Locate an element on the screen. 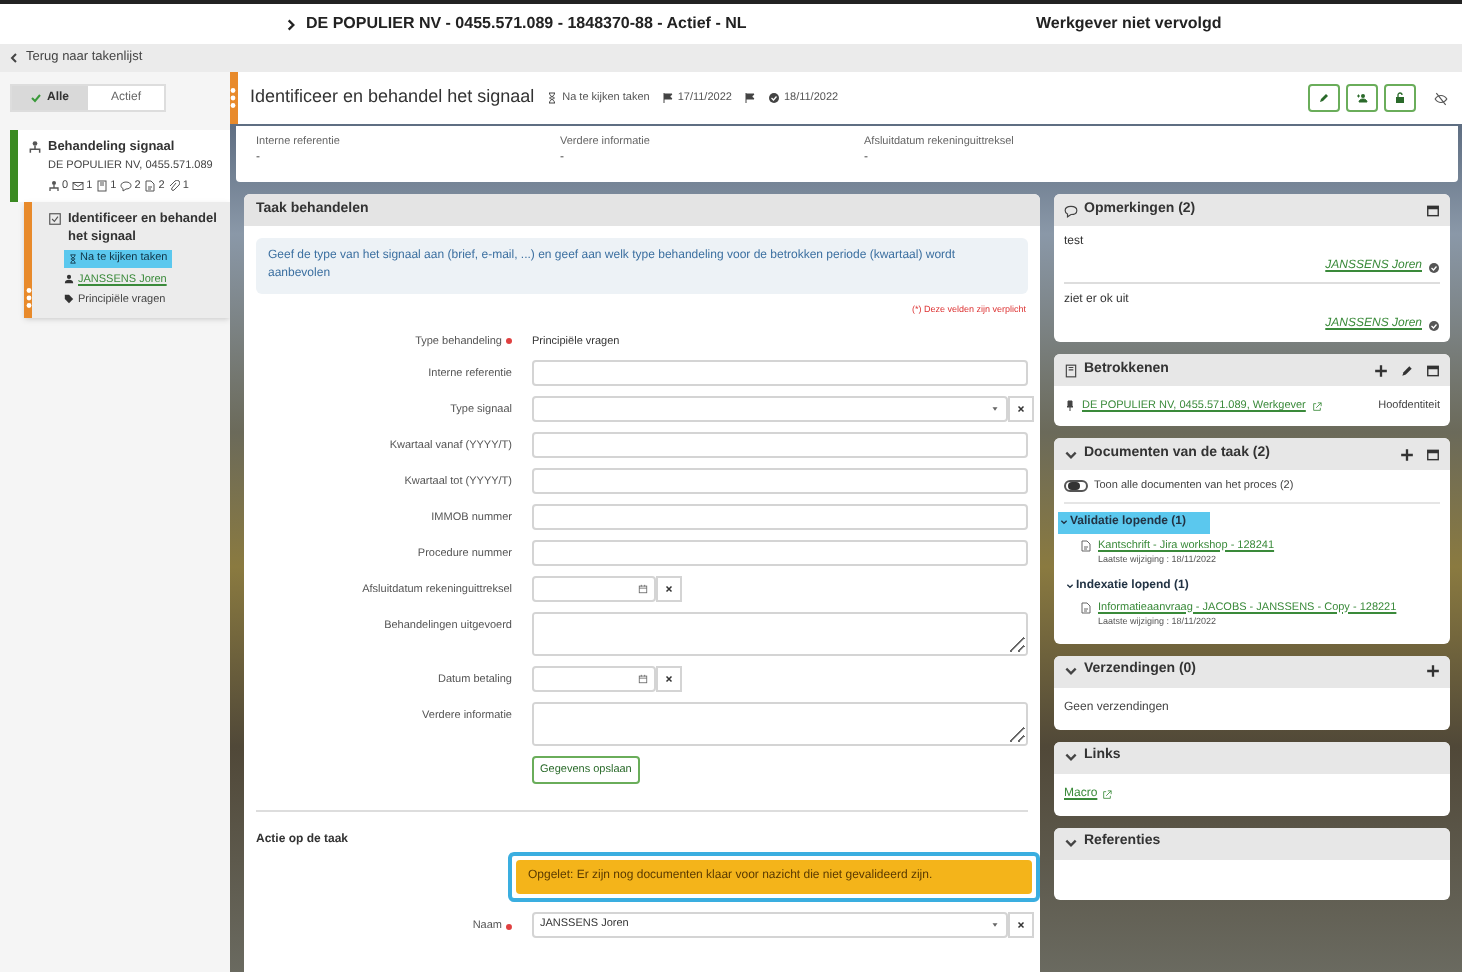 This screenshot has width=1462, height=972. select-field is located at coordinates (770, 409).